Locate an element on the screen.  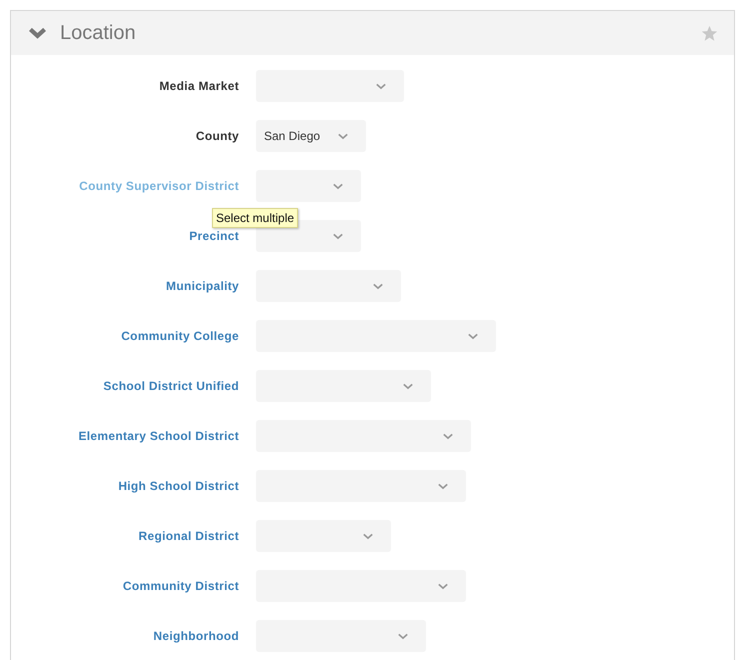
dropdown-field: San Diego is located at coordinates (311, 136).